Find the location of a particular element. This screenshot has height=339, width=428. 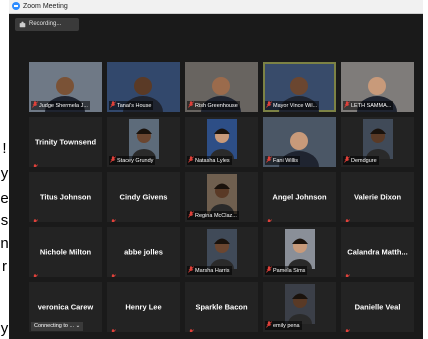

participant-name-label: Natasha Lyles is located at coordinates (209, 160).